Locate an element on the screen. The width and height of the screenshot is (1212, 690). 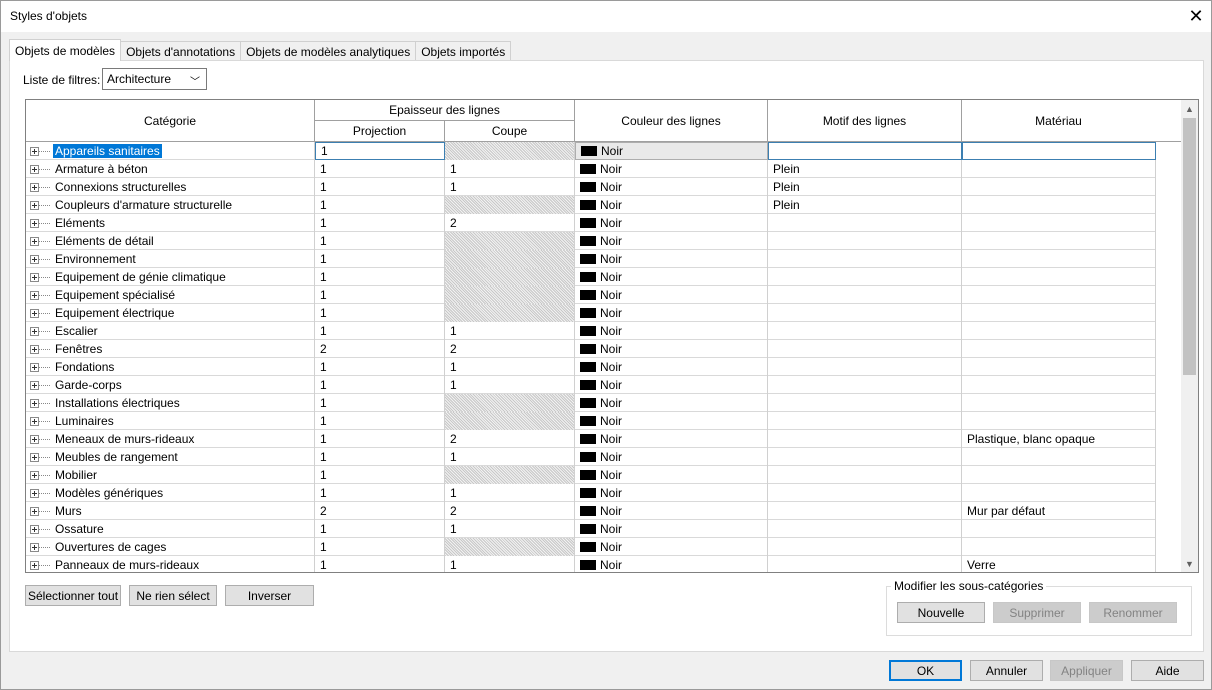
rename-subcategory-button: Renommer is located at coordinates (1133, 612).